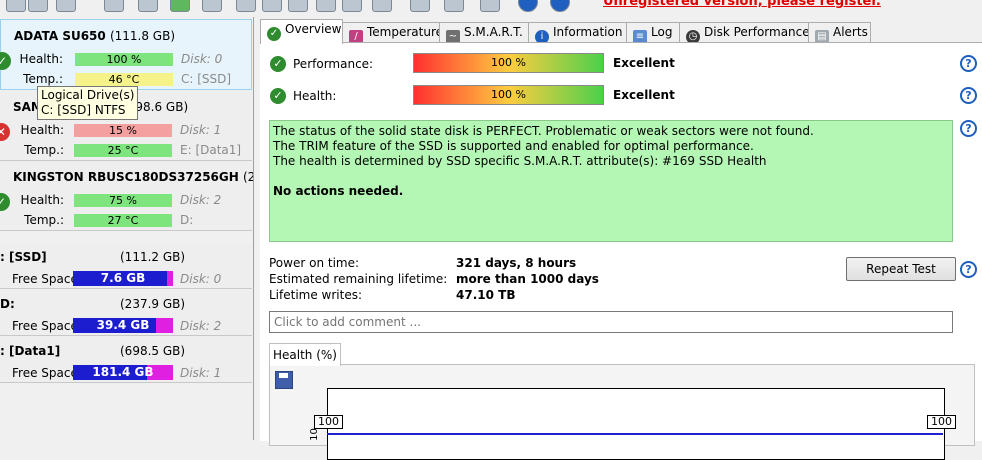 The width and height of the screenshot is (982, 460). What do you see at coordinates (123, 278) in the screenshot?
I see `free-space-bar: 7.6 GB` at bounding box center [123, 278].